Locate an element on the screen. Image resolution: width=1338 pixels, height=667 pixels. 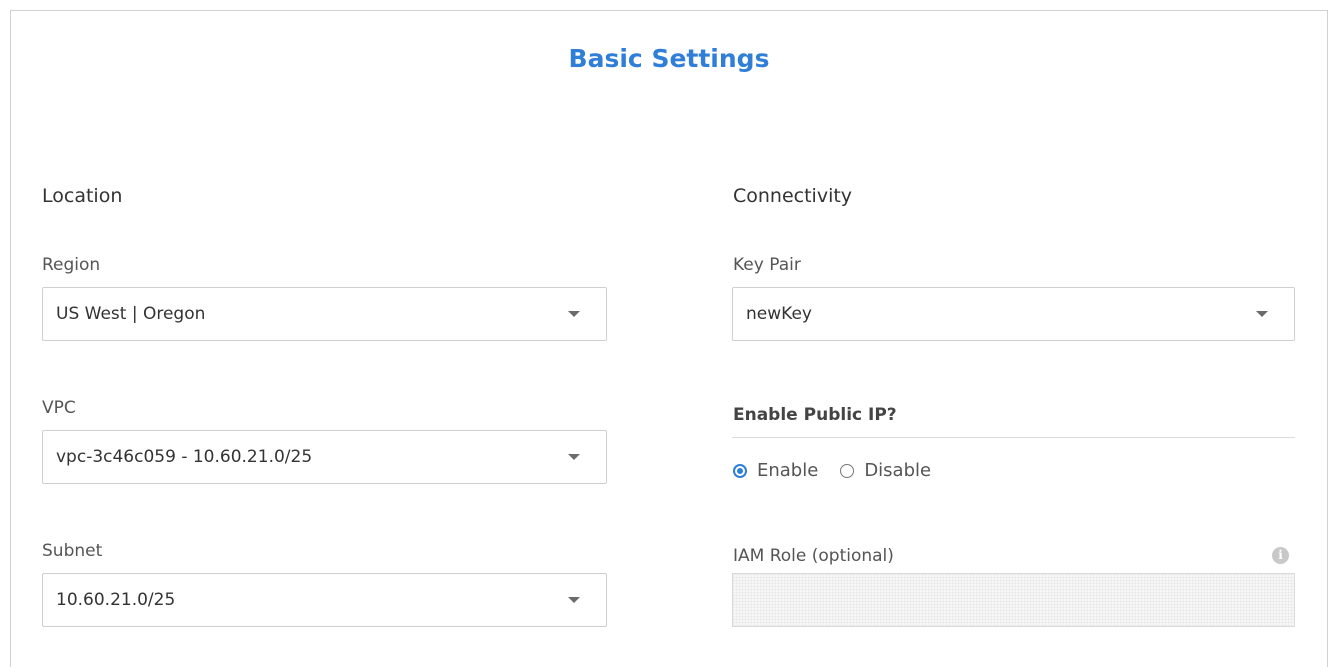
region-select: US West | Oregon is located at coordinates (324, 314).